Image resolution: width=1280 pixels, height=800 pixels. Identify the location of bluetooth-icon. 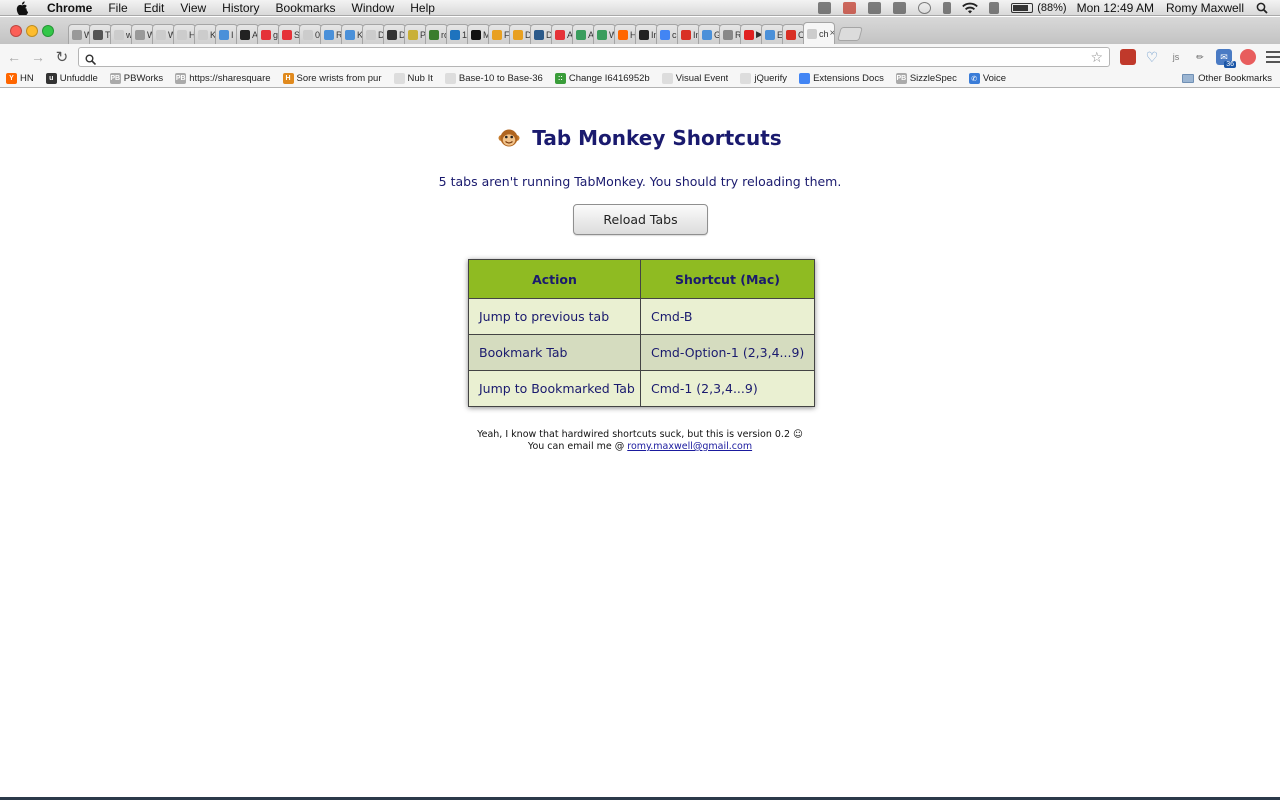
(947, 7).